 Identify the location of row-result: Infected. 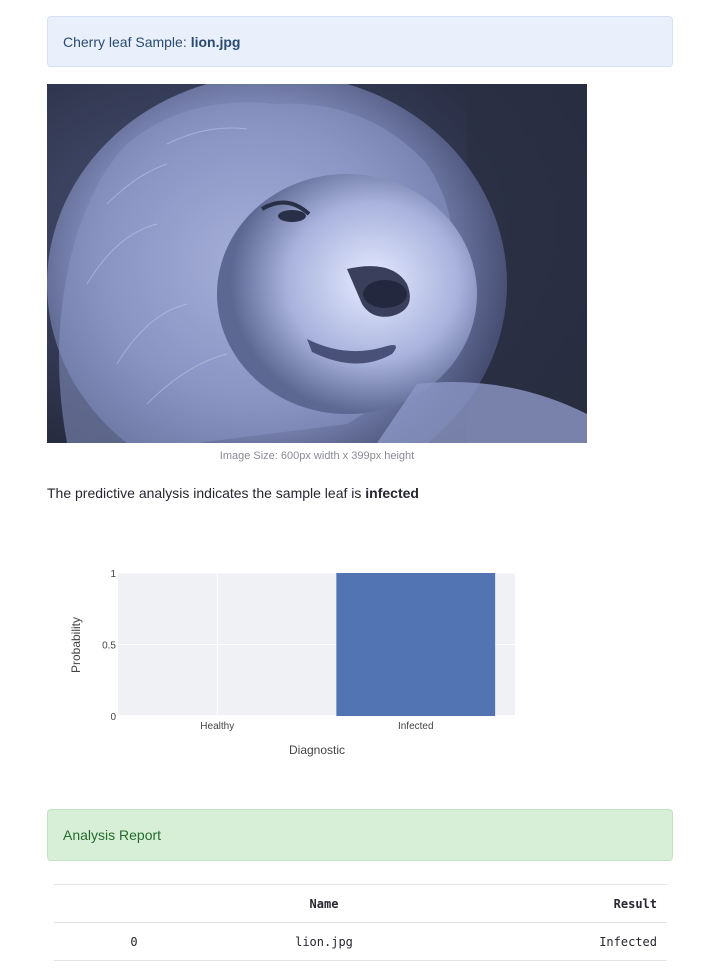
(550, 941).